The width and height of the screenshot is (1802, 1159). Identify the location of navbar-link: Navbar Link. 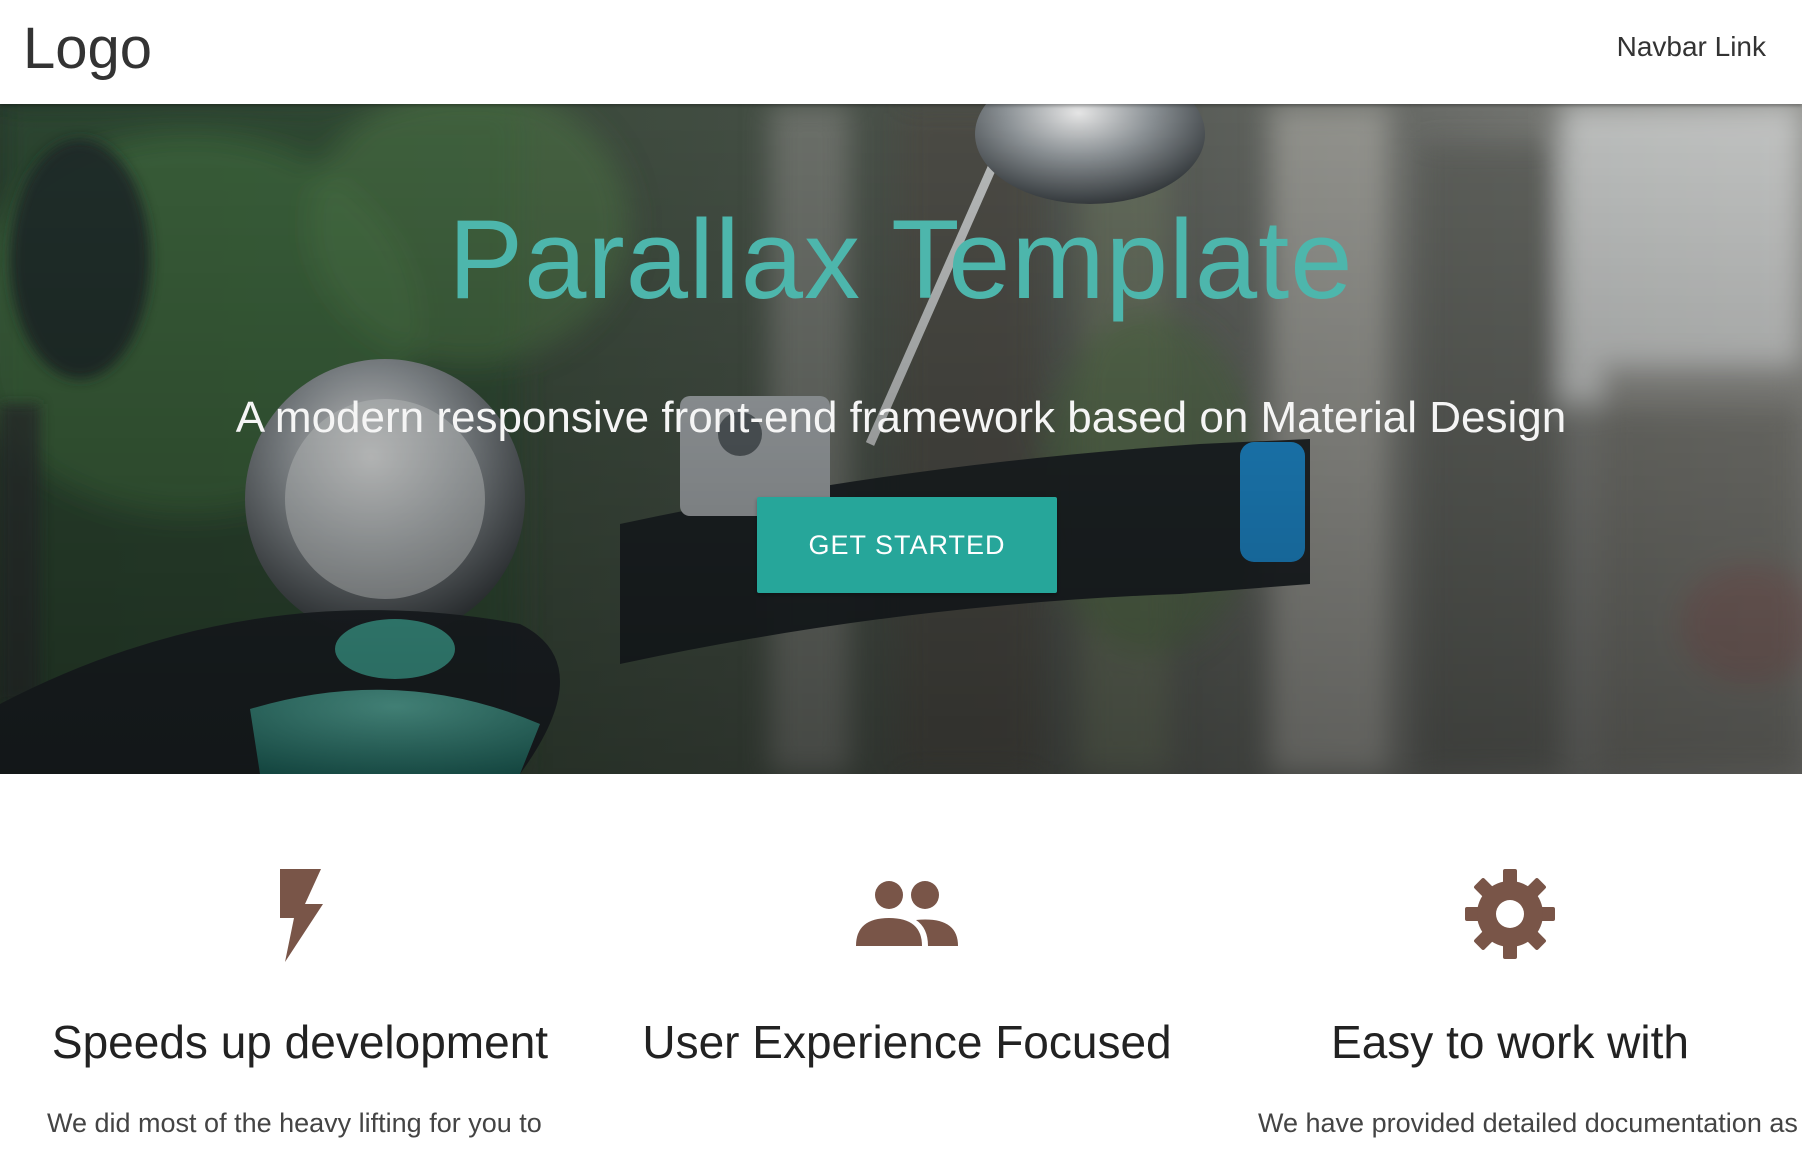
(1691, 47).